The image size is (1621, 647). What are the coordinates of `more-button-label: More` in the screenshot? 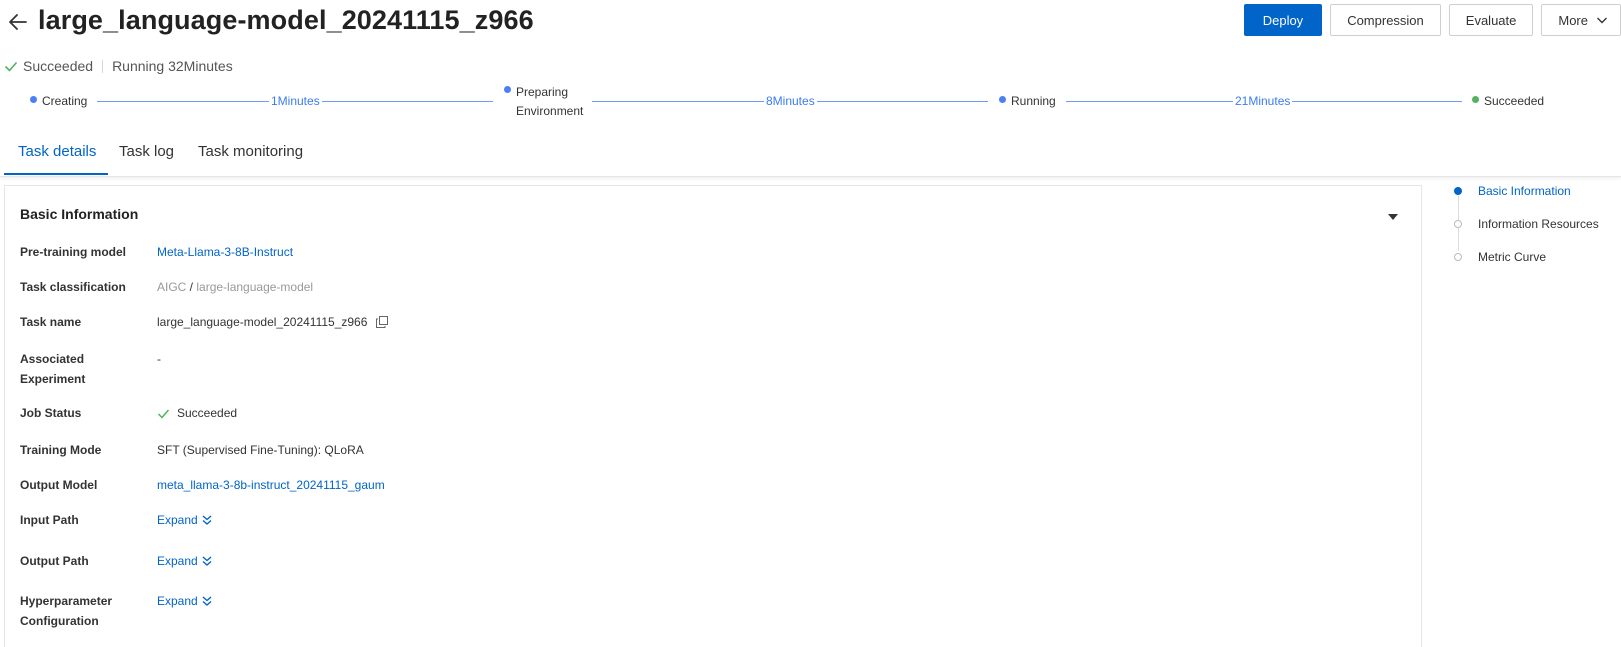 It's located at (1573, 20).